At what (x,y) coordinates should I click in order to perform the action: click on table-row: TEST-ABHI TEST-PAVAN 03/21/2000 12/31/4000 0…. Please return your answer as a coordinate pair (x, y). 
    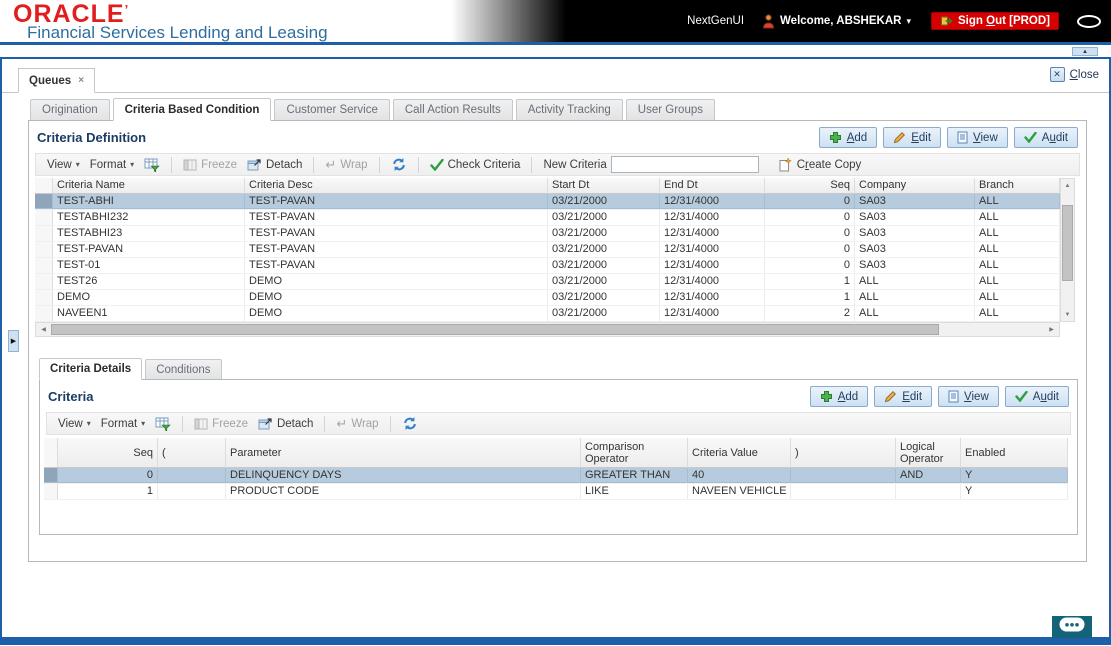
    Looking at the image, I should click on (547, 202).